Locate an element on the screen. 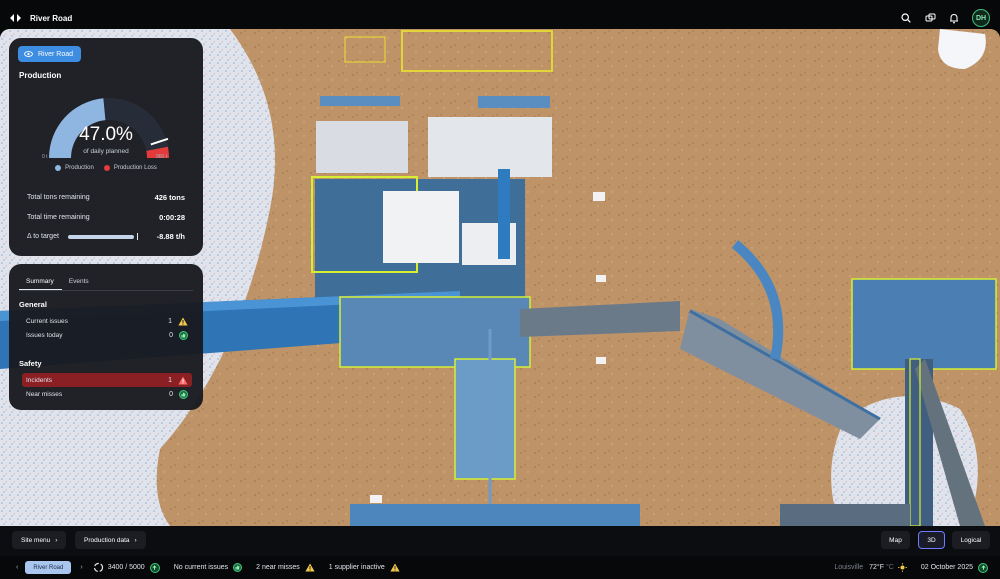 Image resolution: width=1000 pixels, height=579 pixels. site-chip-label: River Road is located at coordinates (56, 54).